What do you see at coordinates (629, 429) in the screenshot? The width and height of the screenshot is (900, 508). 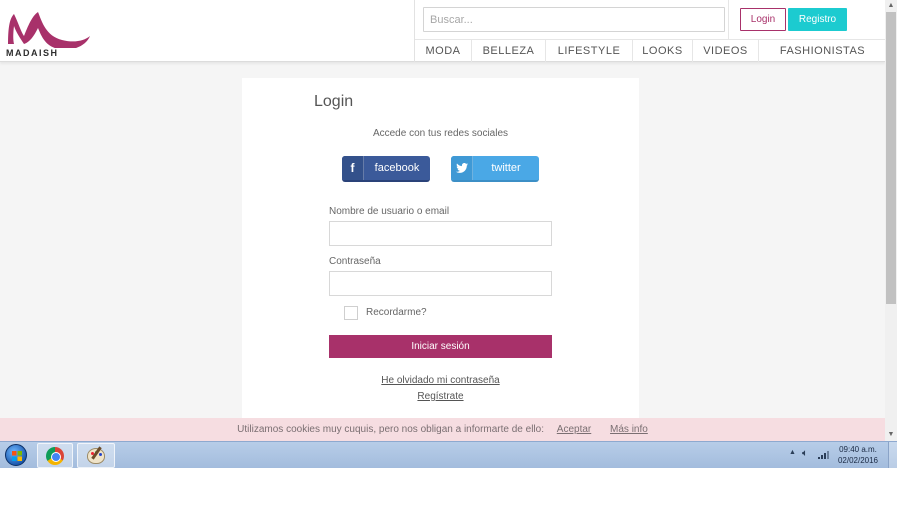 I see `cookie-more-info-link: Más info` at bounding box center [629, 429].